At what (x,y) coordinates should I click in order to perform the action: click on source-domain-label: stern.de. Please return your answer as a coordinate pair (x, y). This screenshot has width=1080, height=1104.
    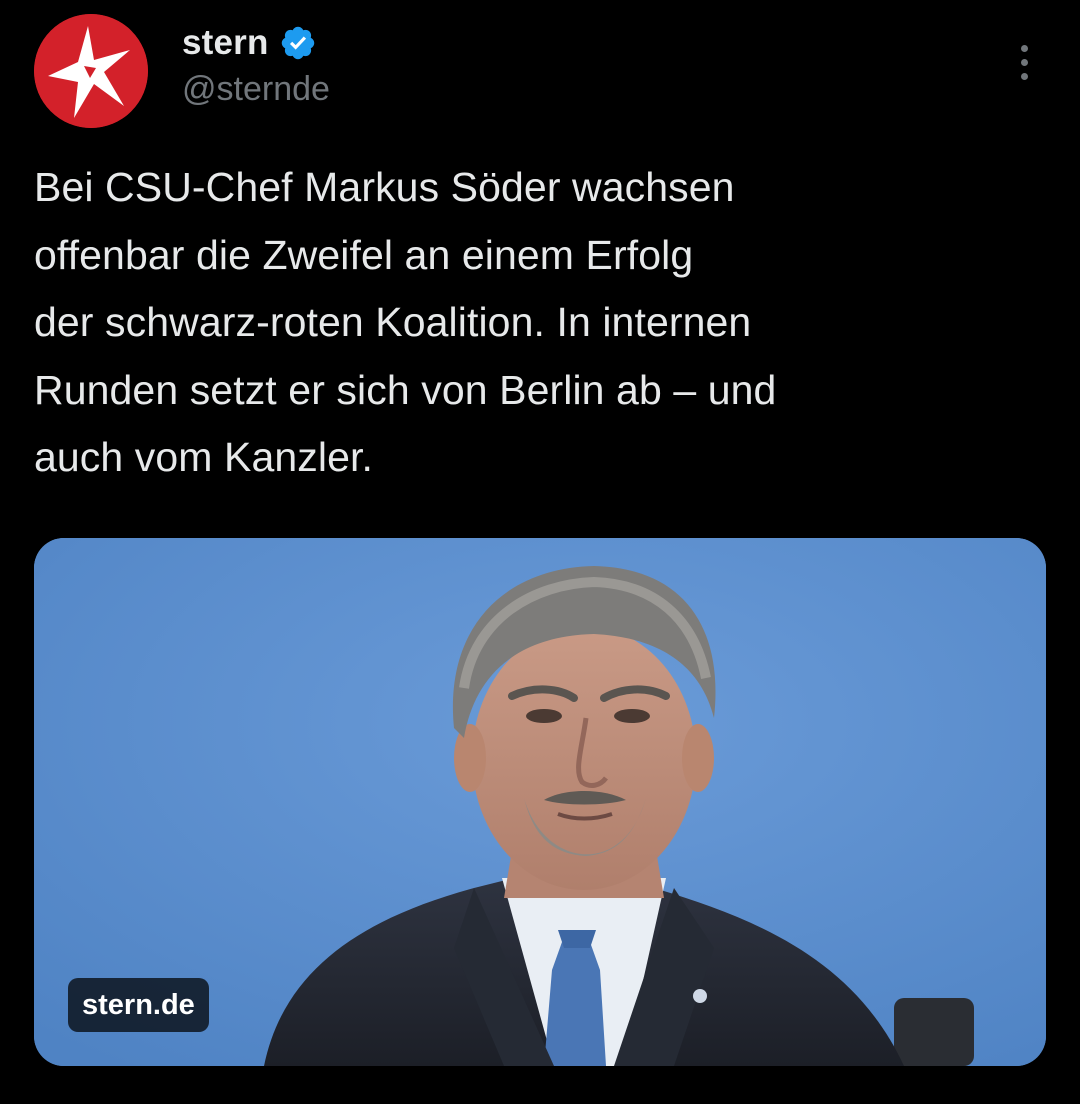
    Looking at the image, I should click on (138, 1005).